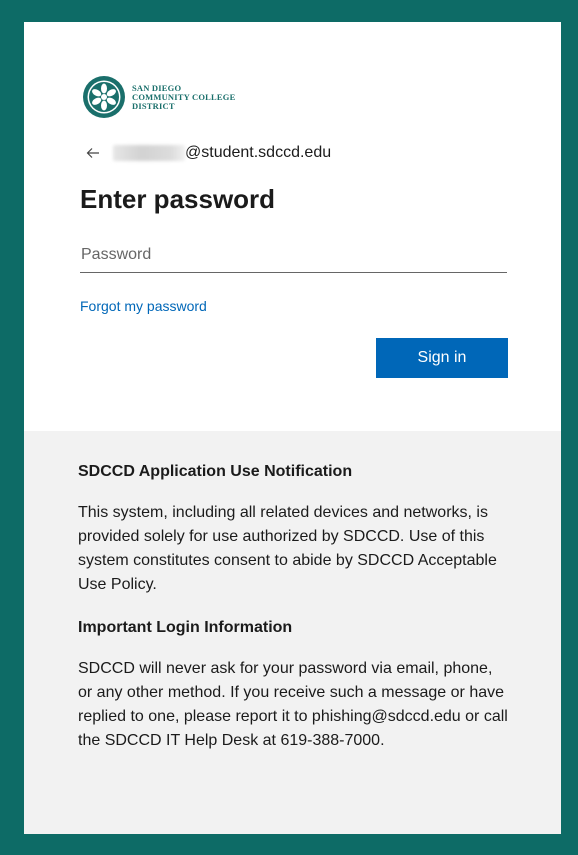  What do you see at coordinates (143, 306) in the screenshot?
I see `forgot-password-link: Forgot my password` at bounding box center [143, 306].